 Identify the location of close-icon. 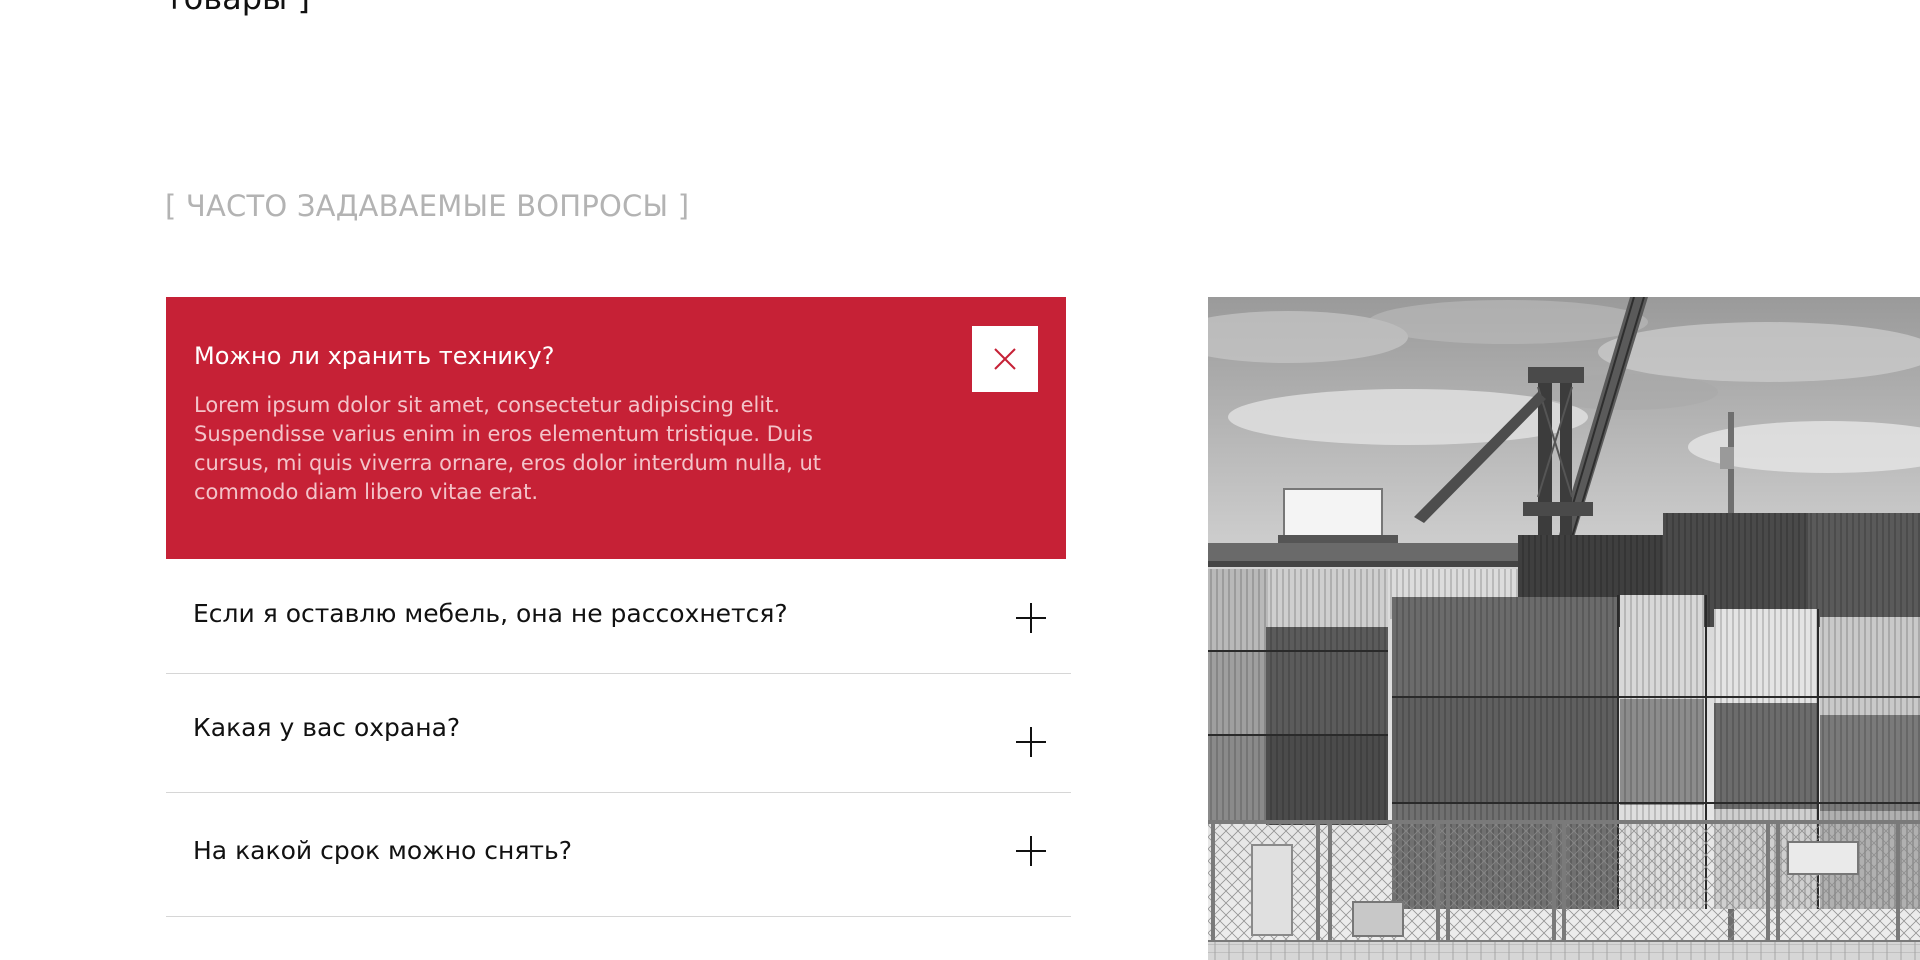
(1005, 359).